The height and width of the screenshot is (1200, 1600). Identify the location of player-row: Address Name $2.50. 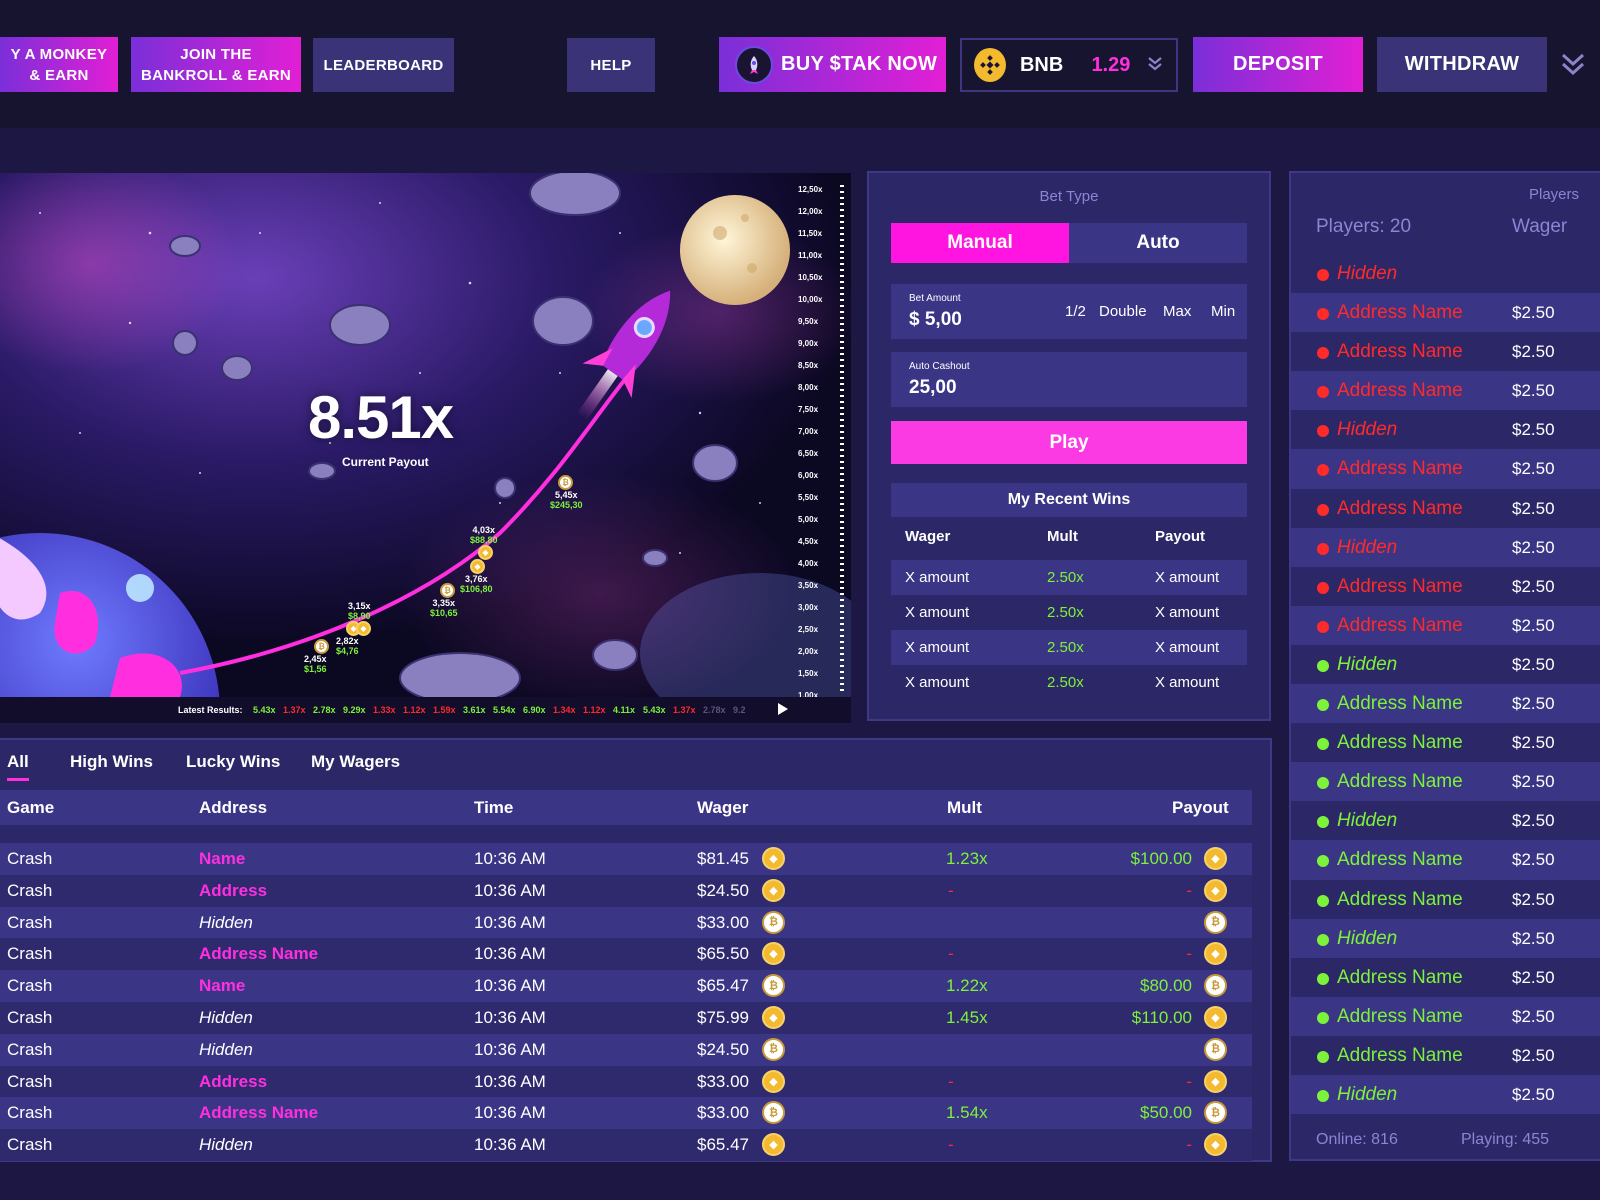
(1445, 742).